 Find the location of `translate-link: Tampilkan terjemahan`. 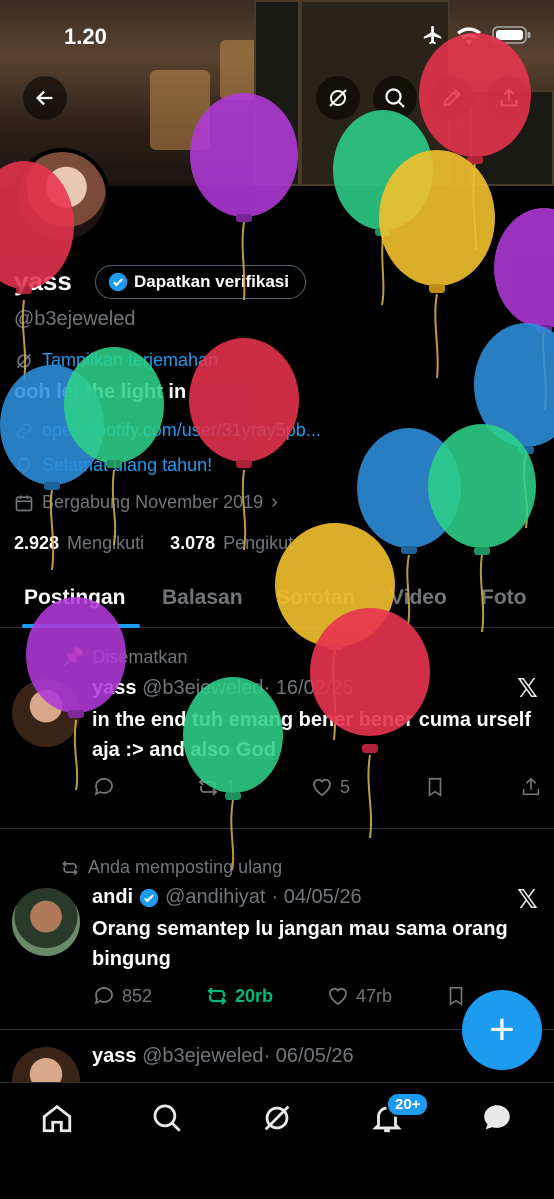

translate-link: Tampilkan terjemahan is located at coordinates (130, 360).